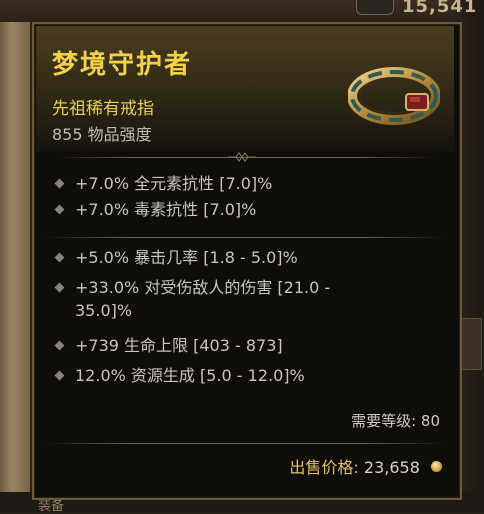  I want to click on top-hud-icon, so click(375, 7).